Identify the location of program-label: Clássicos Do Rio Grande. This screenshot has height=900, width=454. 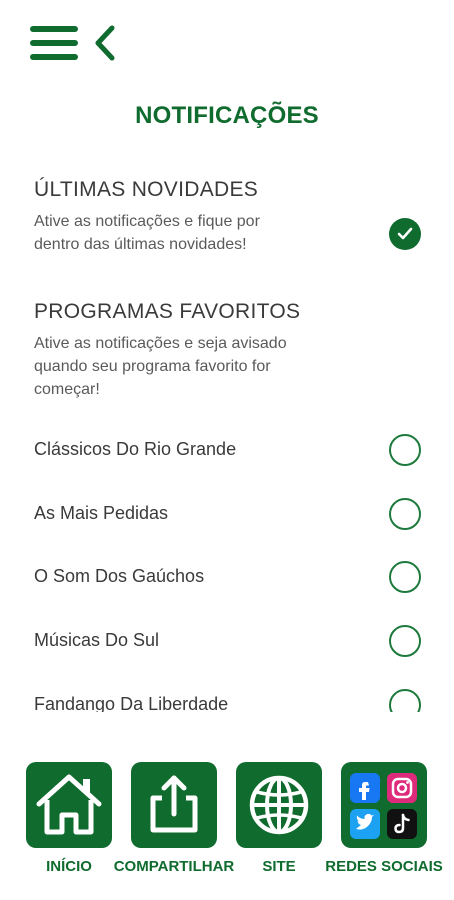
(135, 449).